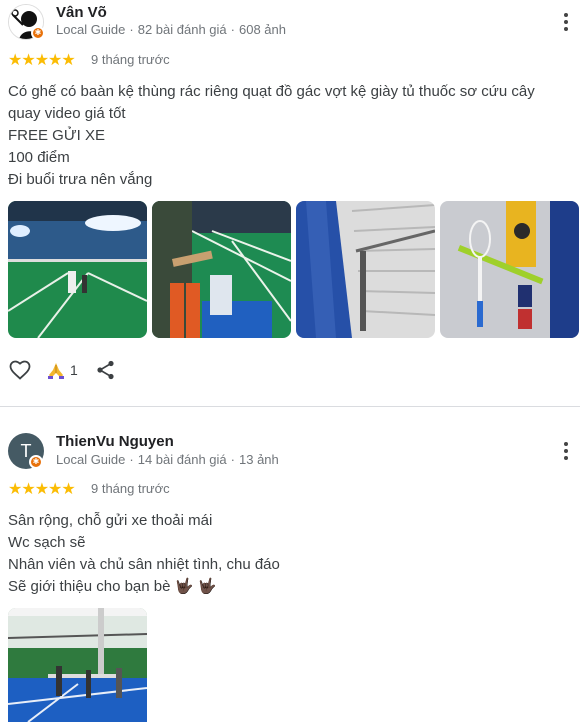  What do you see at coordinates (144, 564) in the screenshot?
I see `review-line: Nhân viên và chủ sân nhiệt tình, chu đáo` at bounding box center [144, 564].